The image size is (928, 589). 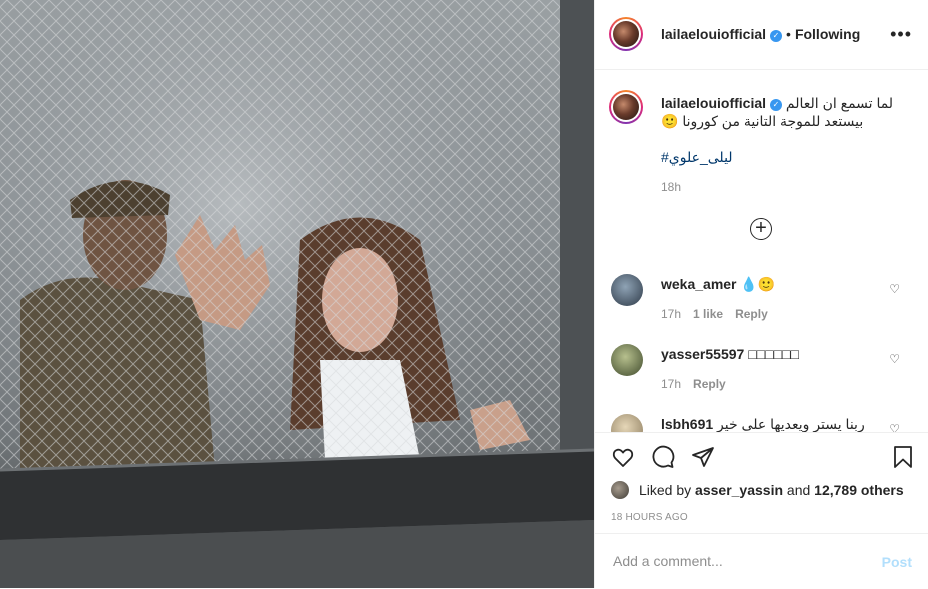 I want to click on comment-text: 💧🙂, so click(x=758, y=284).